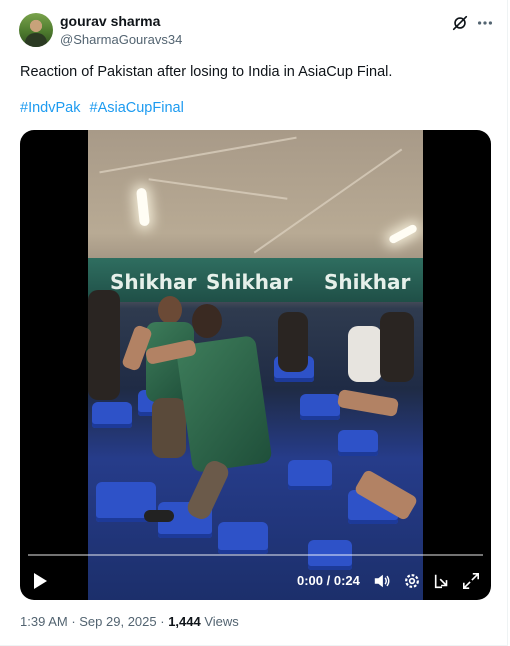 The width and height of the screenshot is (510, 646). I want to click on video-progress-bar, so click(255, 555).